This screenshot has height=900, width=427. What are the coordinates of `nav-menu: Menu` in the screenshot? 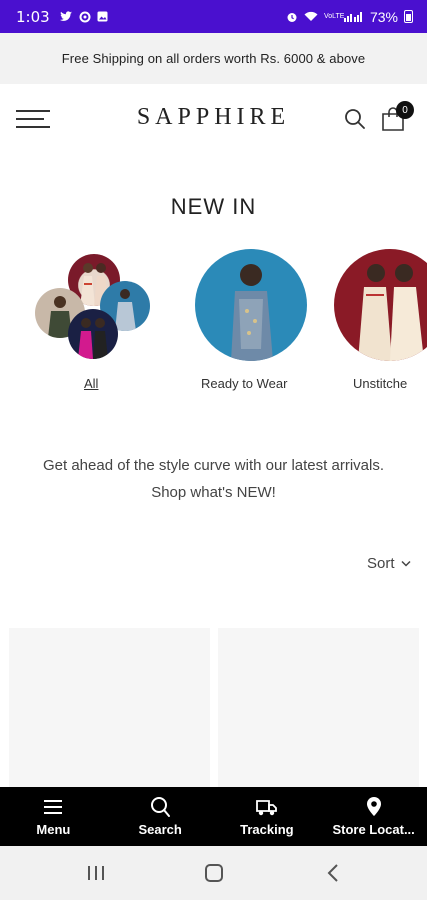 It's located at (53, 816).